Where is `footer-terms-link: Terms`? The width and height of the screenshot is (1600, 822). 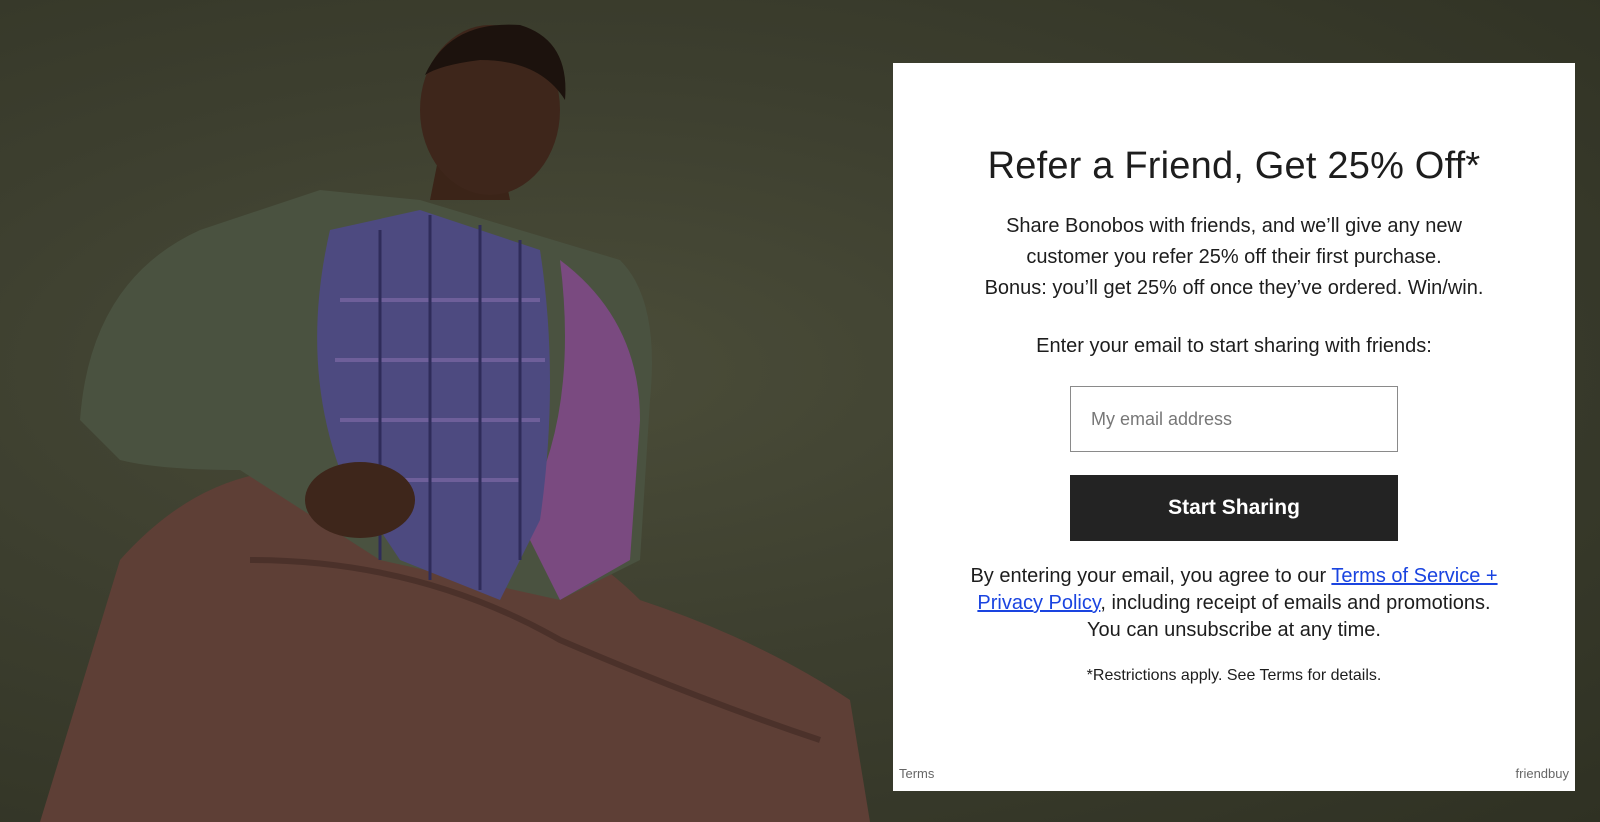 footer-terms-link: Terms is located at coordinates (916, 773).